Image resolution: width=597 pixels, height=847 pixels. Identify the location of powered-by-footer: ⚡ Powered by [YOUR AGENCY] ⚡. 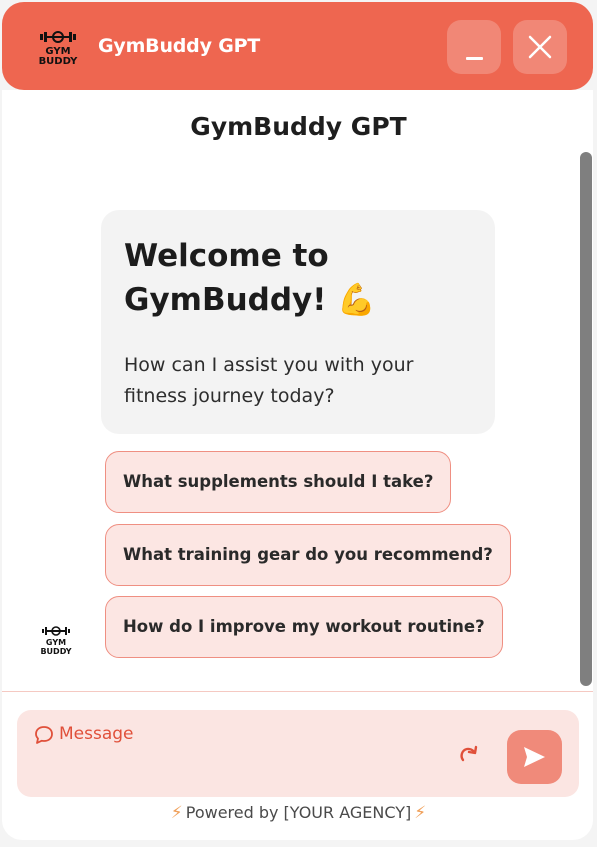
(298, 813).